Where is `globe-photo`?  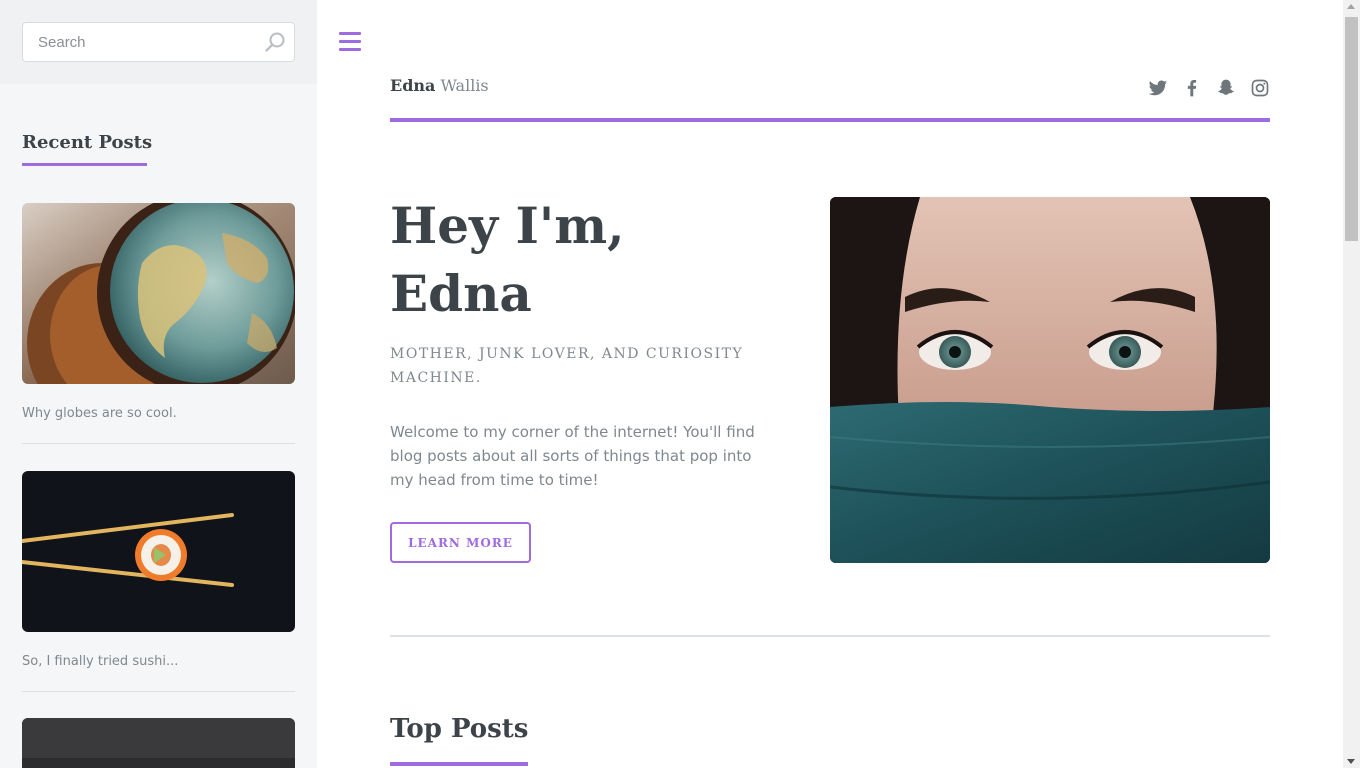
globe-photo is located at coordinates (158, 293).